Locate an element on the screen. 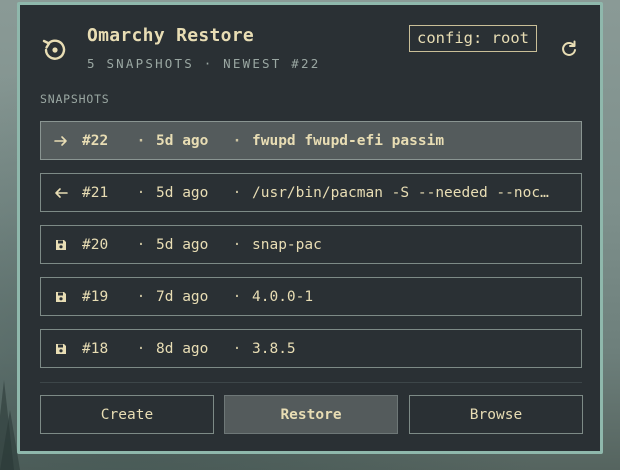  snapshot-row: #18 · 8d ago · 3.8.5 is located at coordinates (311, 348).